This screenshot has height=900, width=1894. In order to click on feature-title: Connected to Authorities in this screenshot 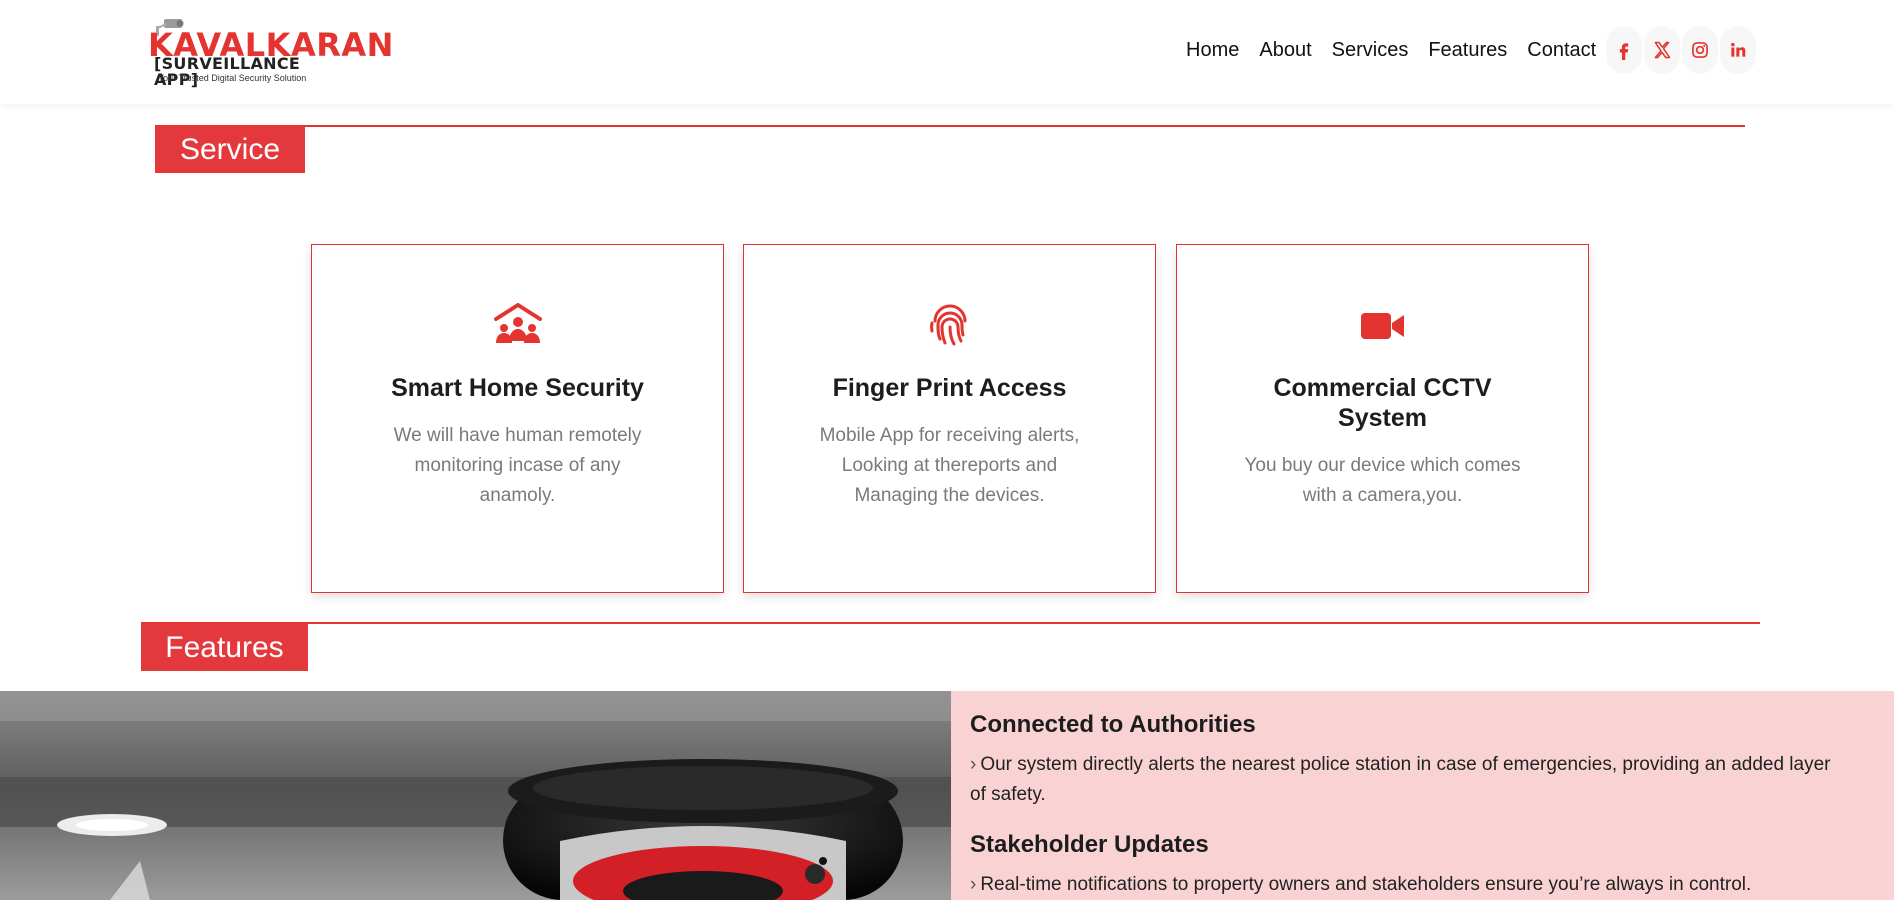, I will do `click(1113, 724)`.